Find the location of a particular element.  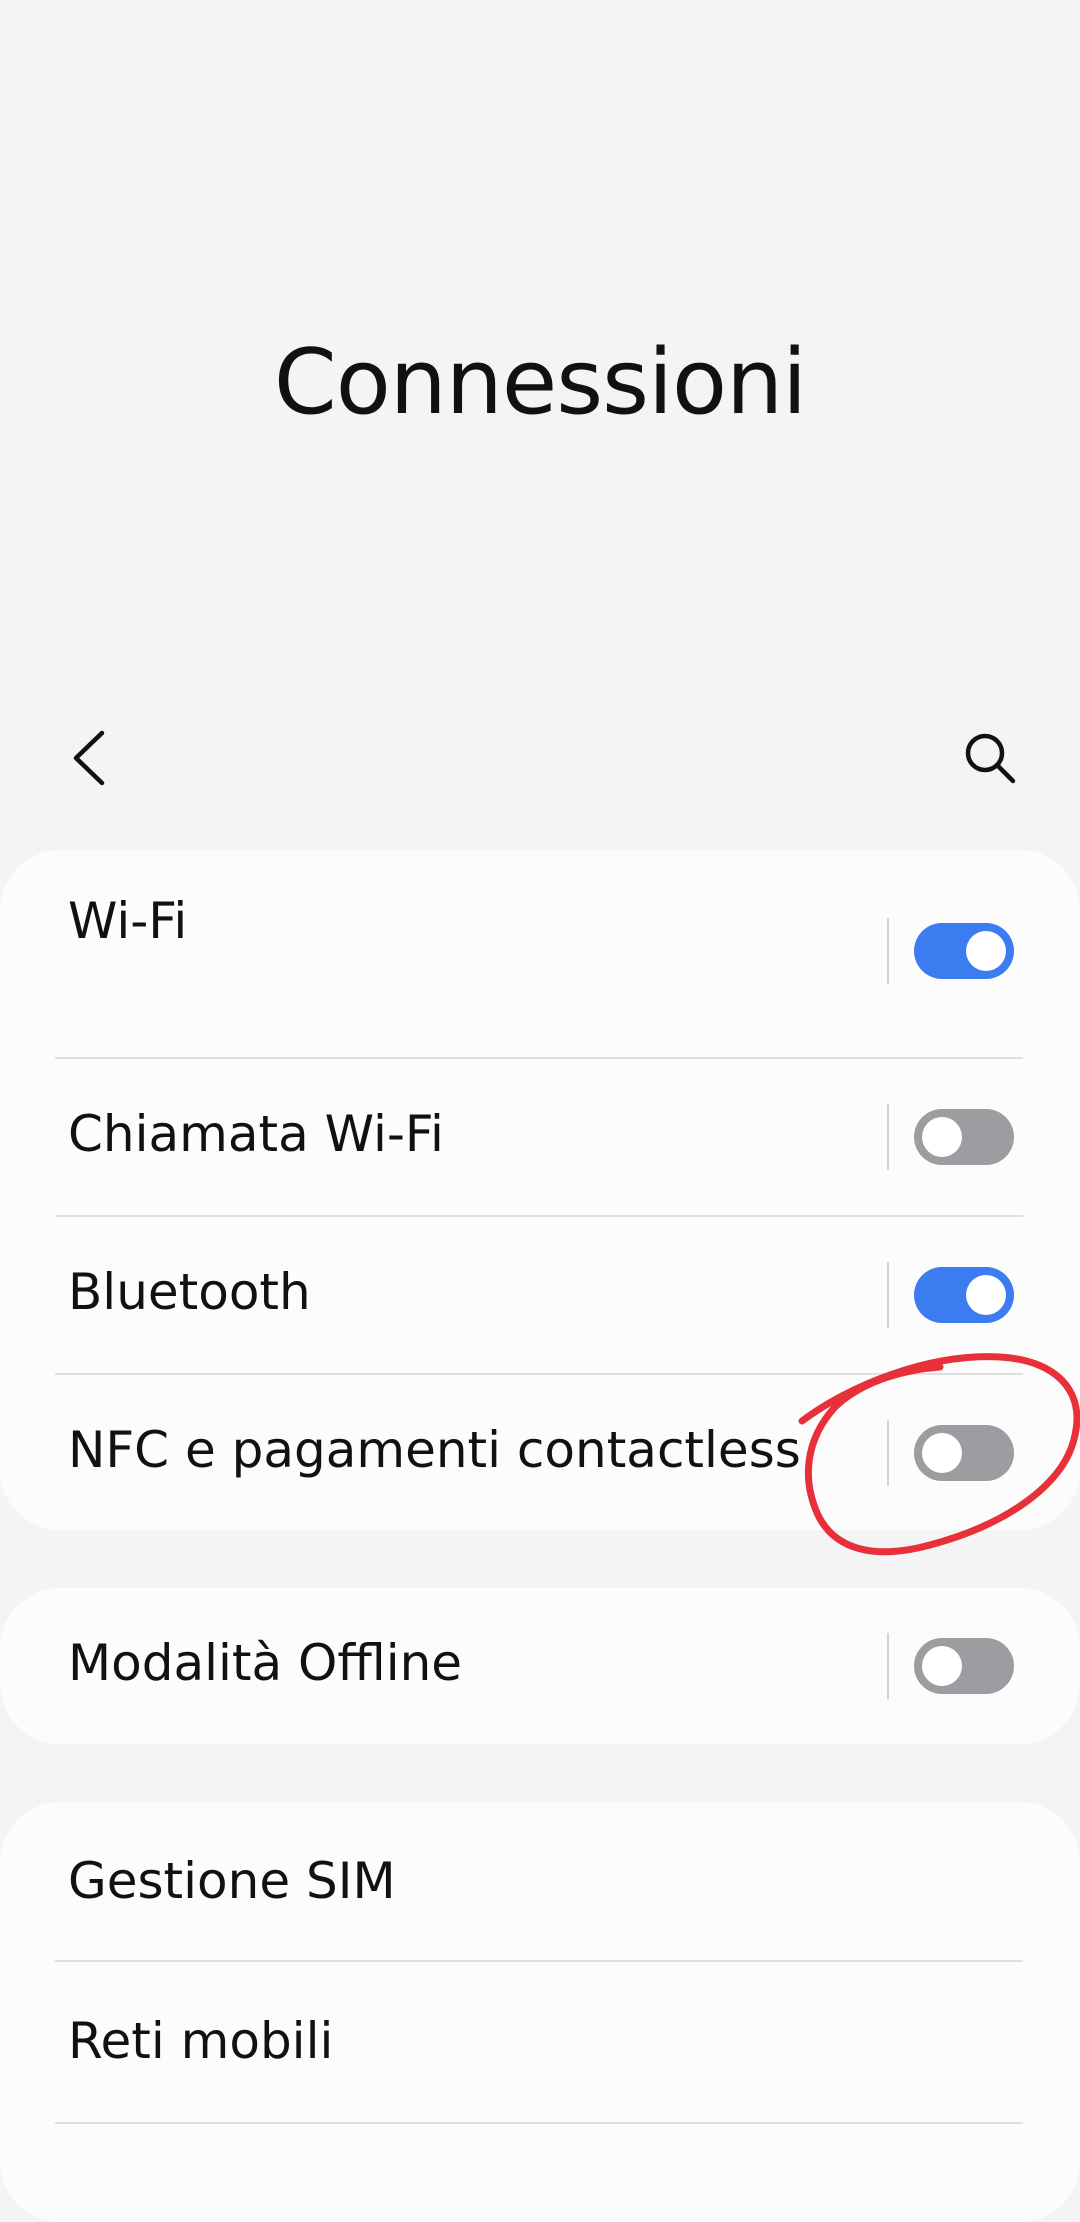

divider is located at coordinates (539, 2123).